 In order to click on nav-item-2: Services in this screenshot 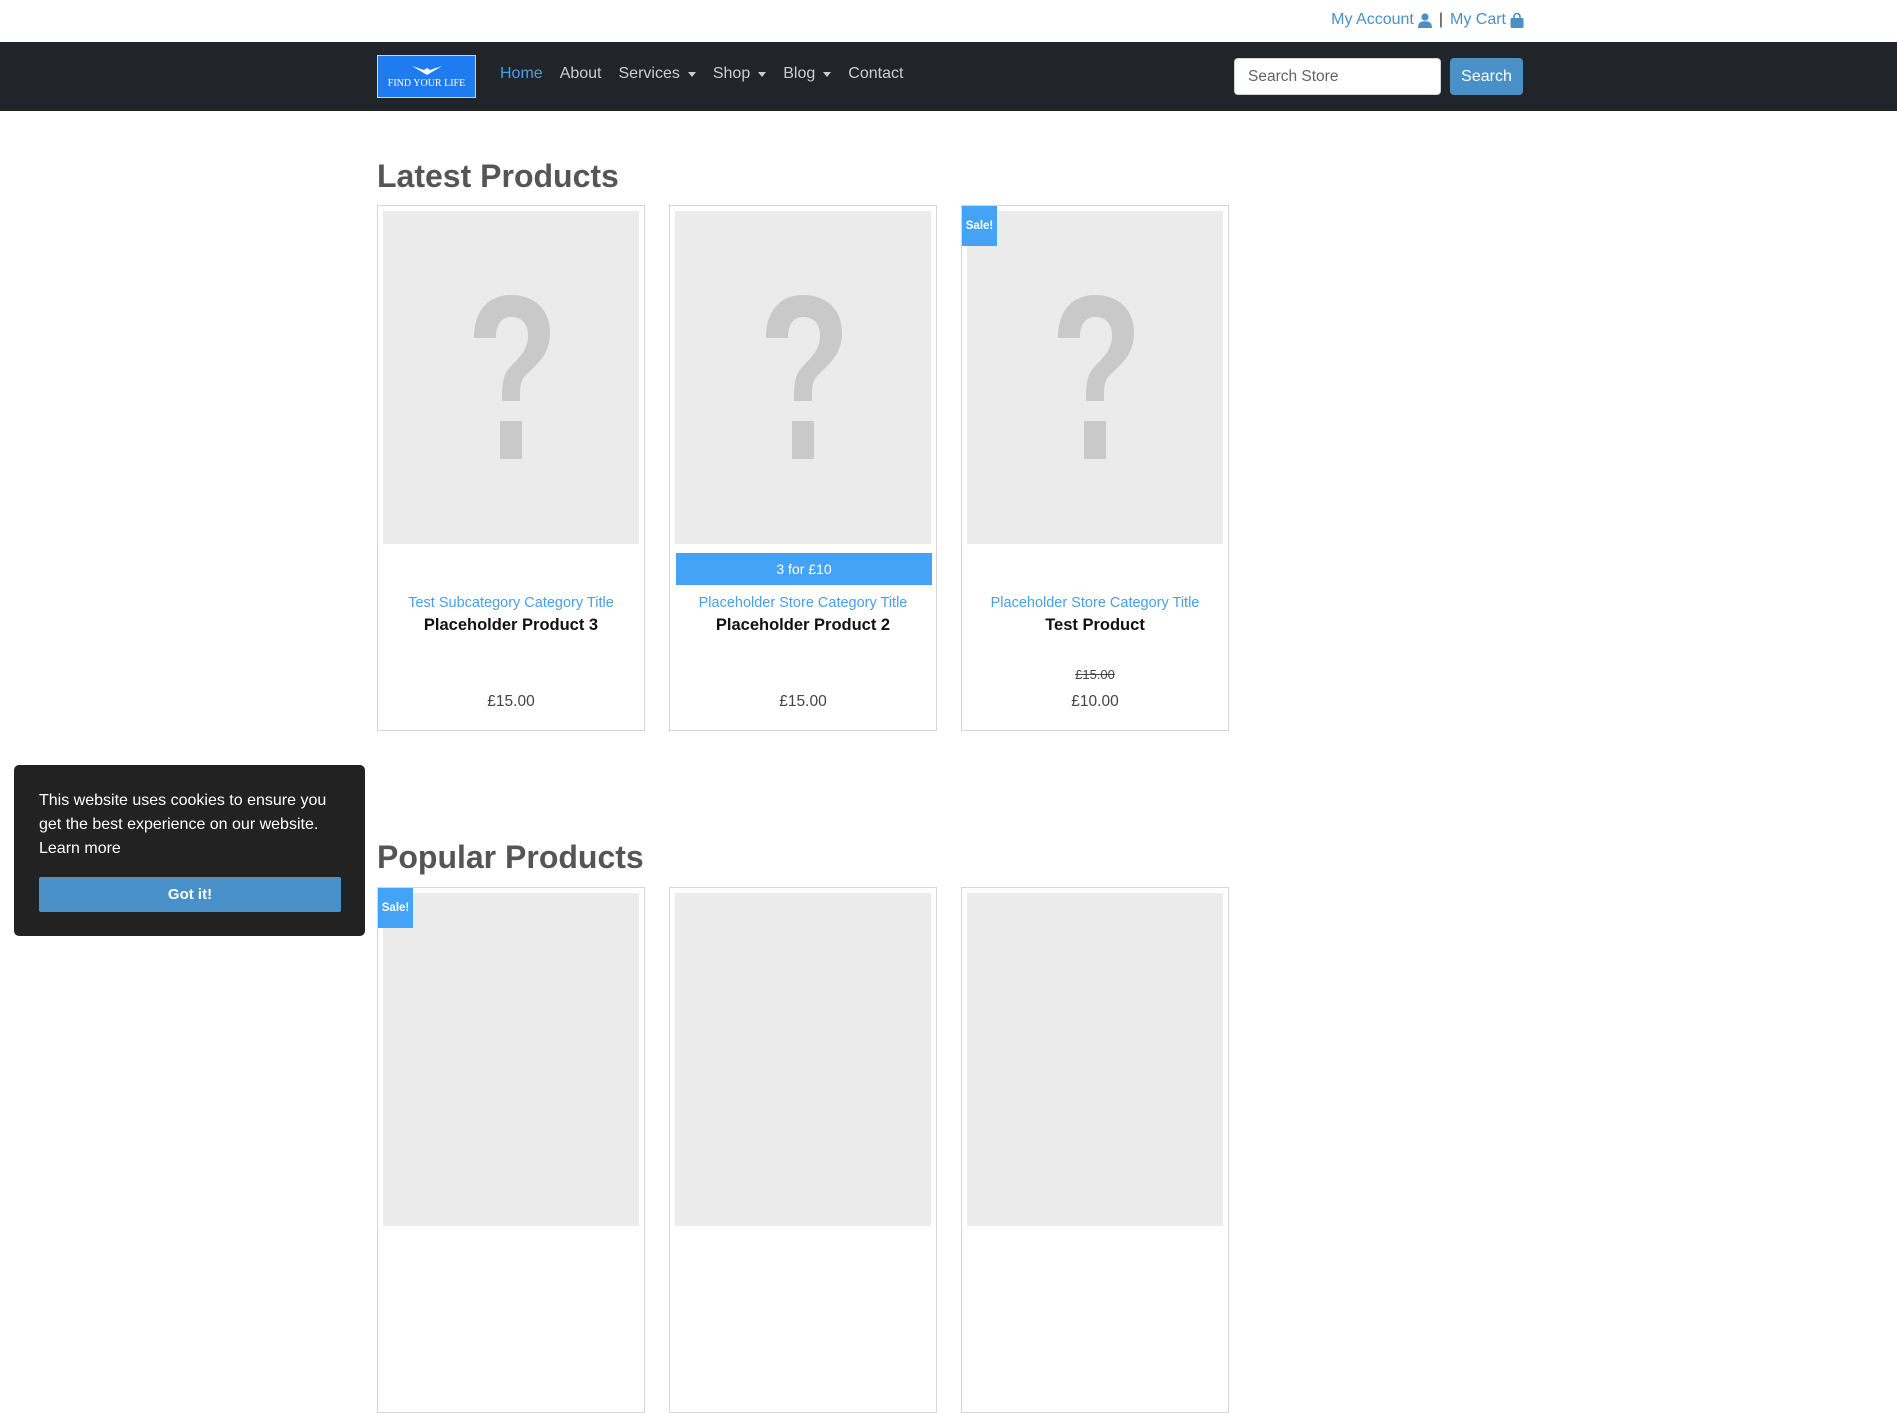, I will do `click(657, 74)`.